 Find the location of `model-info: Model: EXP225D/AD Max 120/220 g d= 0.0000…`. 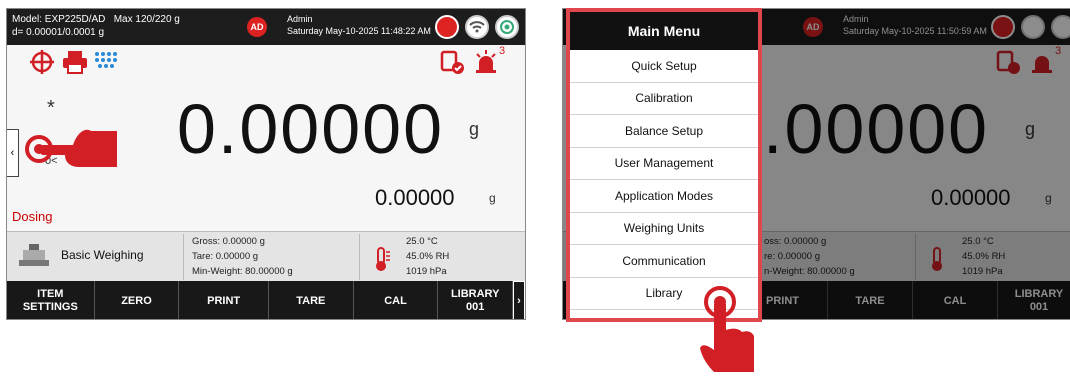

model-info: Model: EXP225D/AD Max 120/220 g d= 0.0000… is located at coordinates (96, 26).